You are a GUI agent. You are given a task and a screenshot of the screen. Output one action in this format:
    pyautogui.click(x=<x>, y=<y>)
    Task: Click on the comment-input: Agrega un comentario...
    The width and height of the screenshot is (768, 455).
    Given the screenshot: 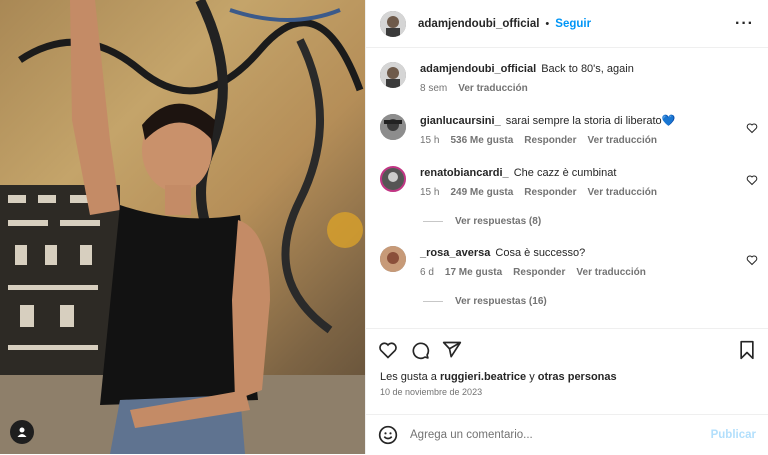 What is the action you would take?
    pyautogui.click(x=471, y=435)
    